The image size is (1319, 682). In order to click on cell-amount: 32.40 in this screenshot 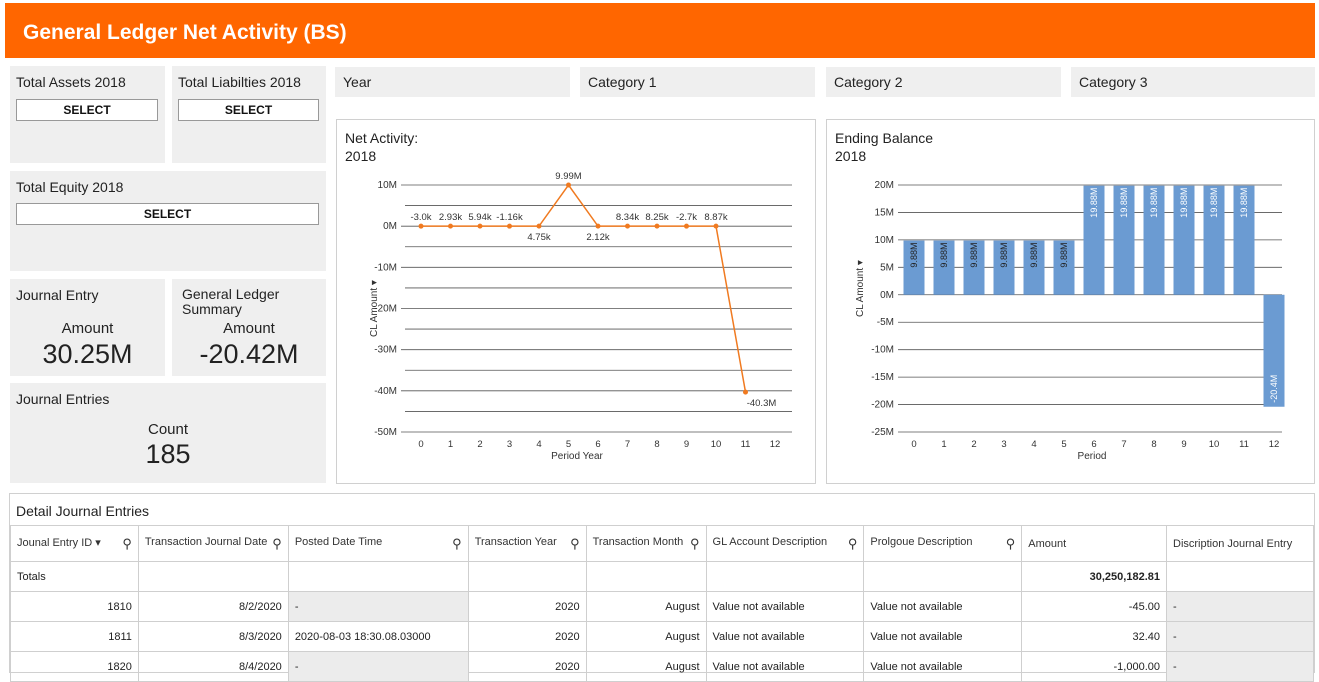, I will do `click(1094, 636)`.